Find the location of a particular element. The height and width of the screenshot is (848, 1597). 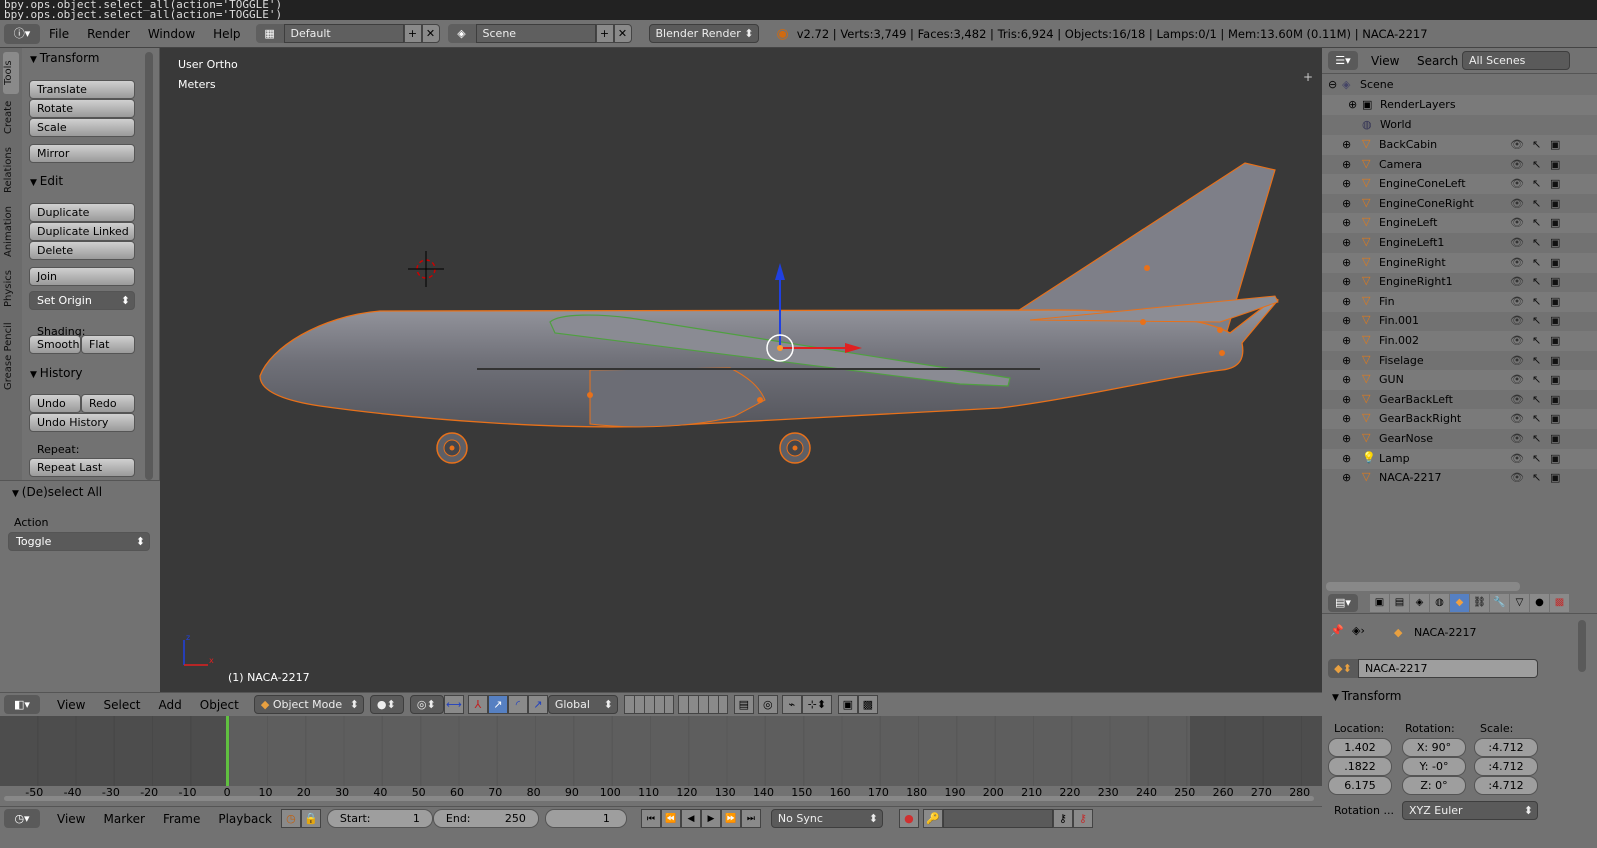

mirror-button: Mirror is located at coordinates (82, 153).